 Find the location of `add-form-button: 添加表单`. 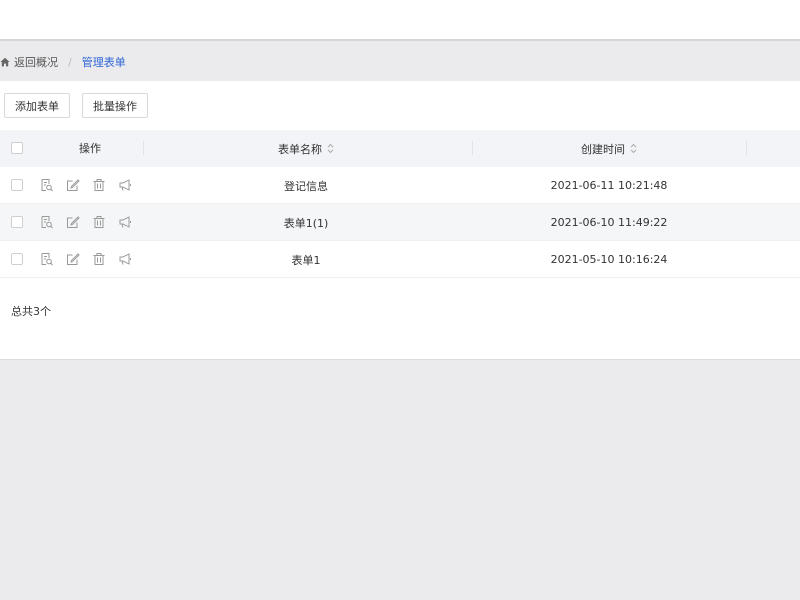

add-form-button: 添加表单 is located at coordinates (37, 105).